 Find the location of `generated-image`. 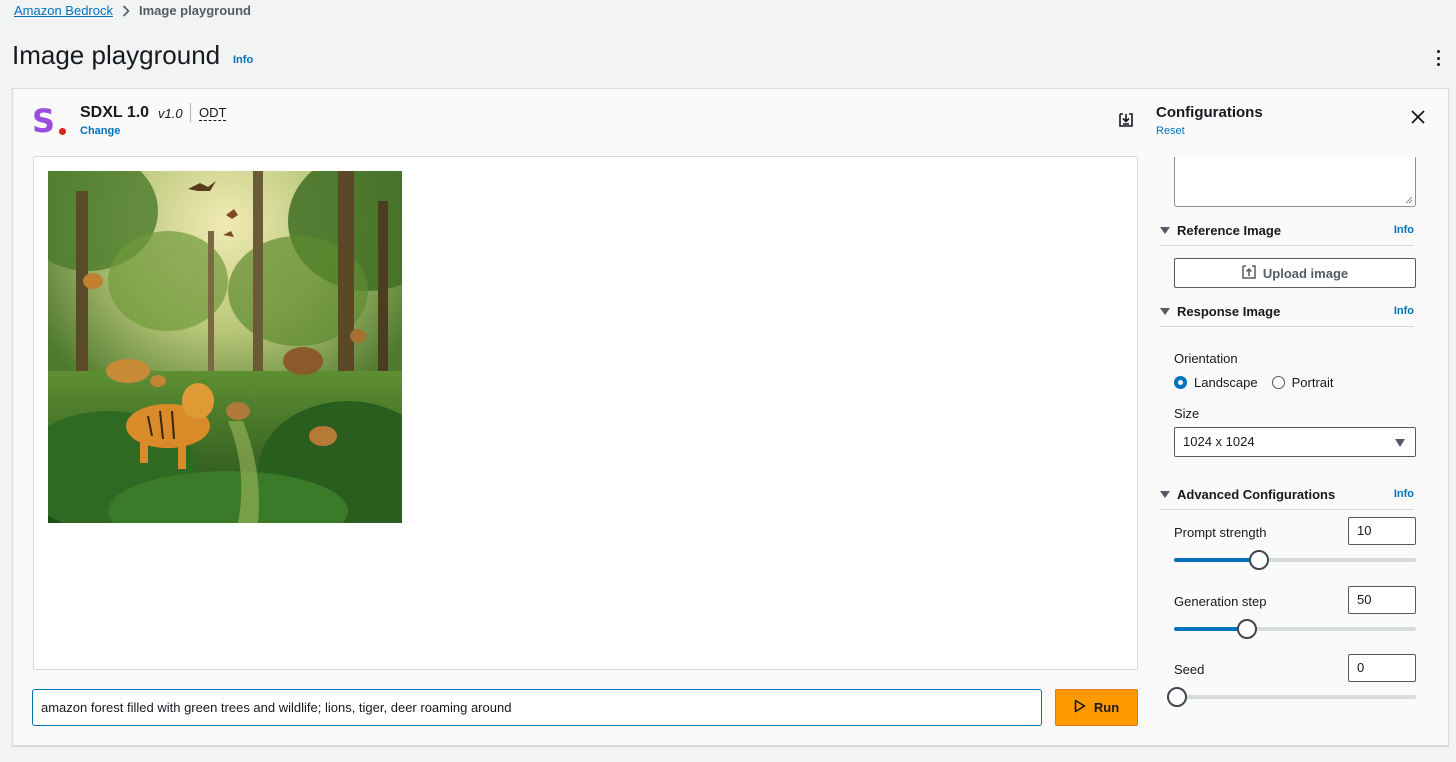

generated-image is located at coordinates (225, 347).